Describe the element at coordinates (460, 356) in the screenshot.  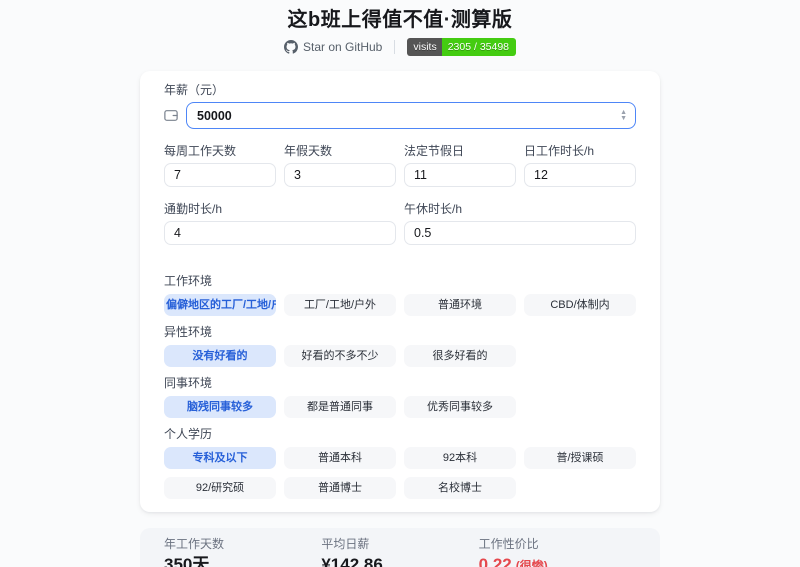
I see `option-many-good-looking: 很多好看的` at that location.